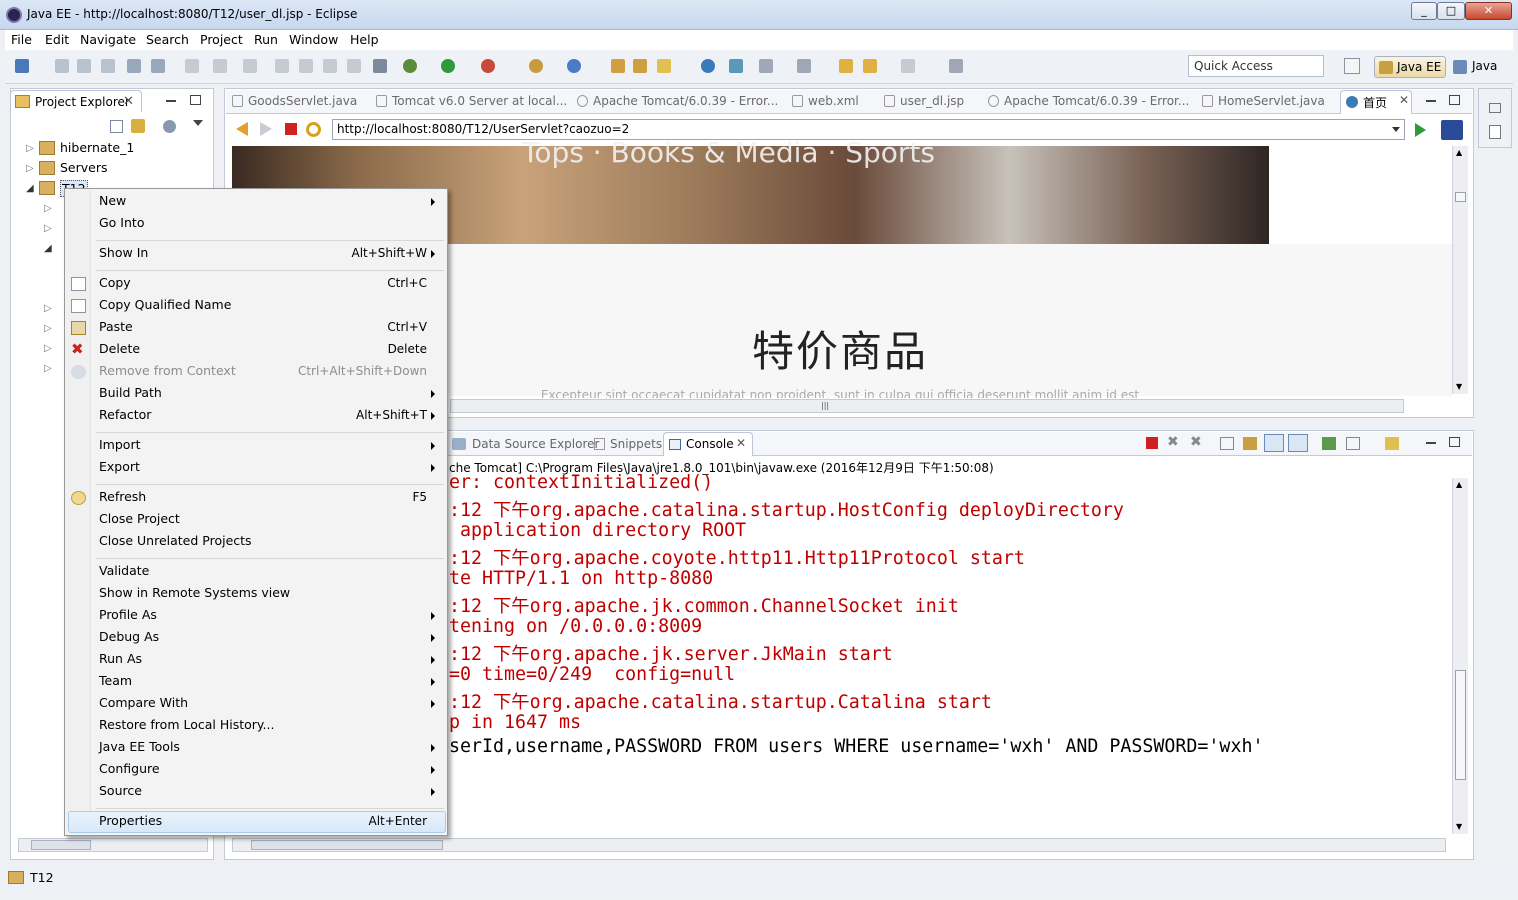 This screenshot has width=1518, height=900. Describe the element at coordinates (664, 66) in the screenshot. I see `search-icon` at that location.